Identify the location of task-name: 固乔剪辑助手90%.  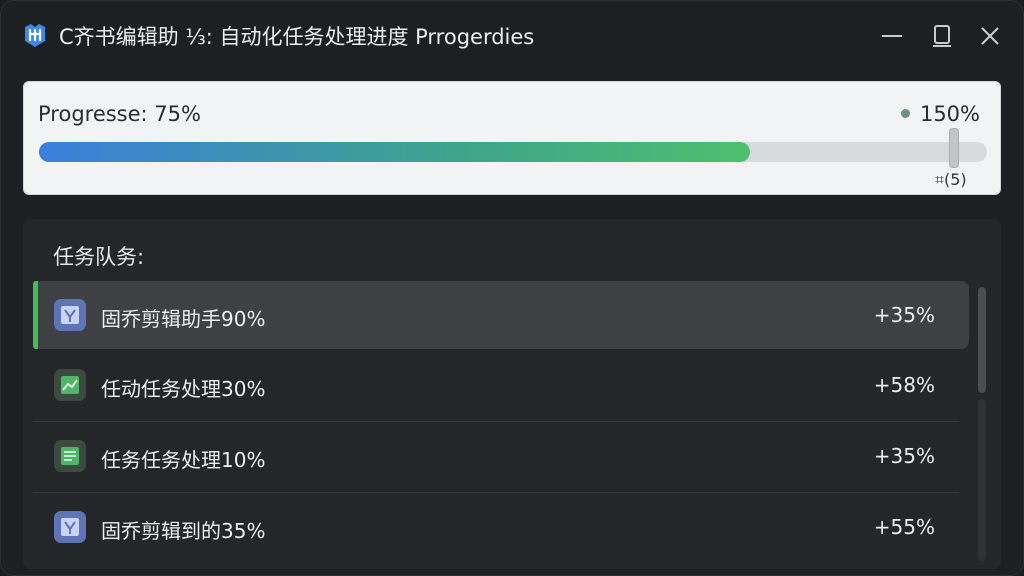
(183, 319).